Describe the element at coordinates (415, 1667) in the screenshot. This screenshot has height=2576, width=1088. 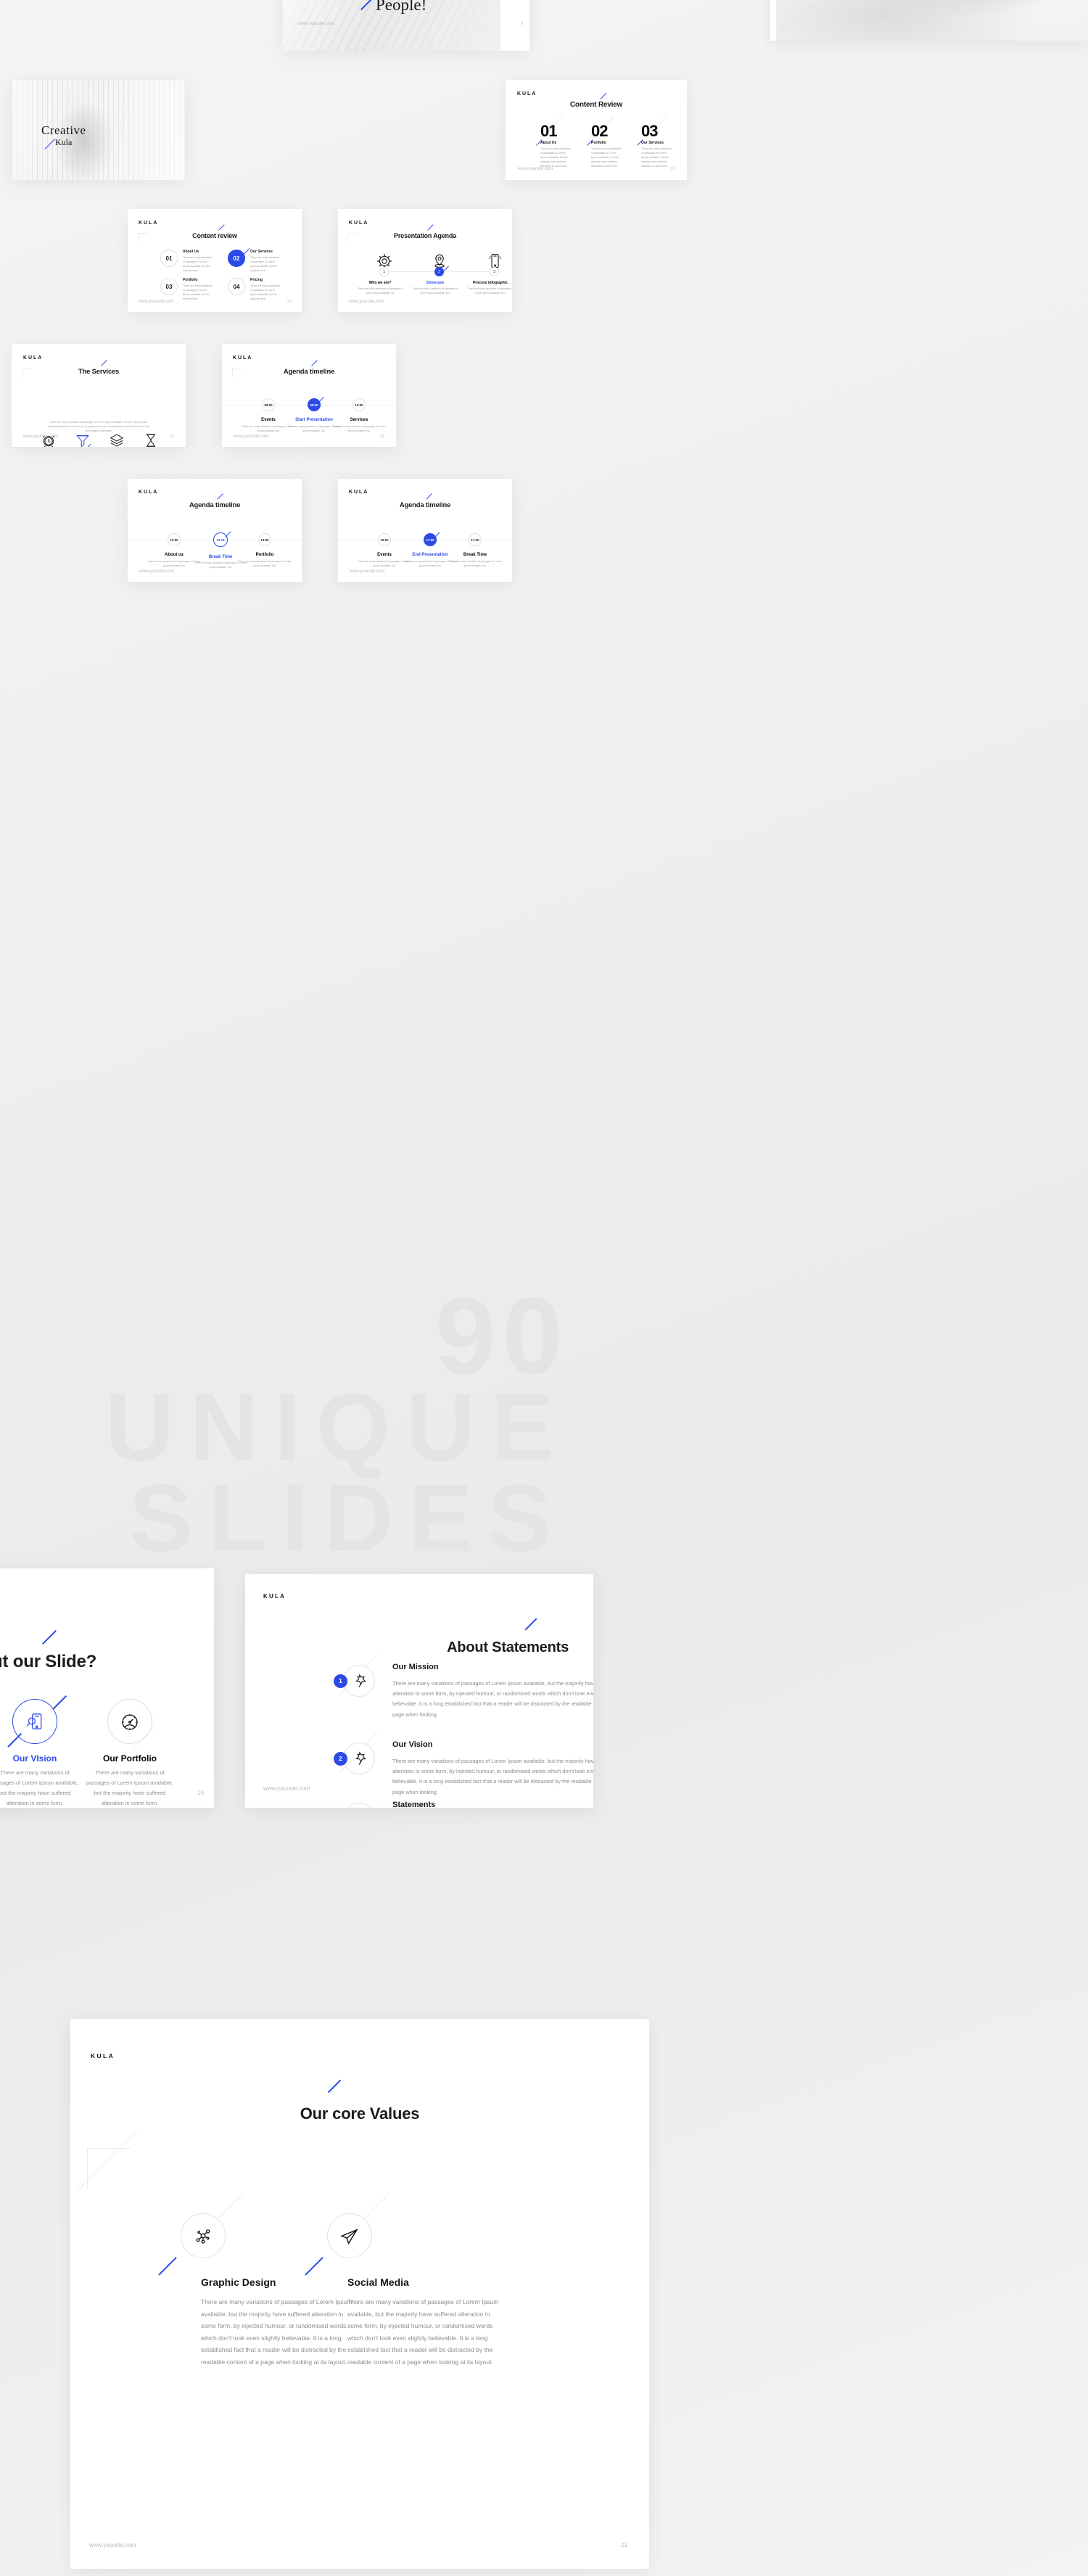
I see `item-head: Our Mission` at that location.